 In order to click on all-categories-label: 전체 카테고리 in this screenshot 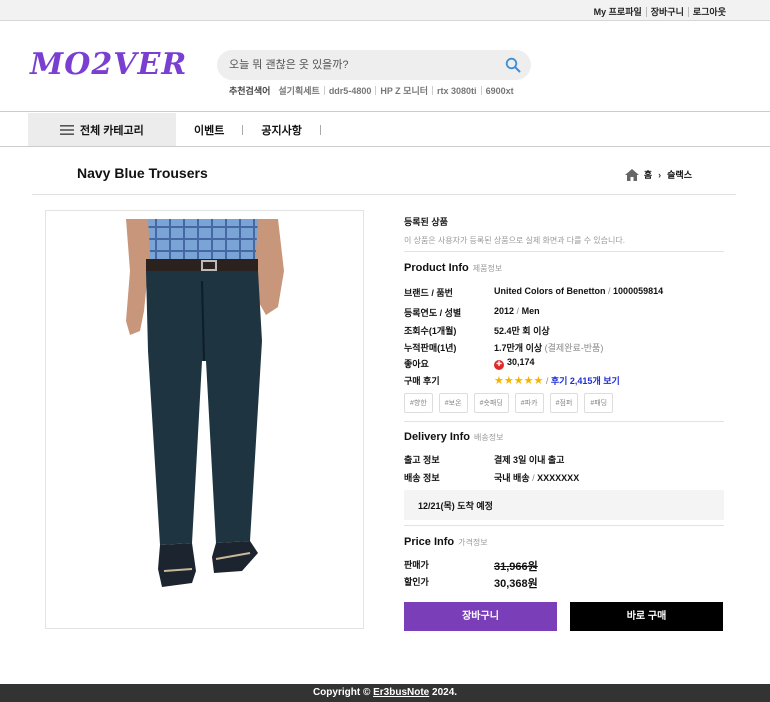, I will do `click(112, 130)`.